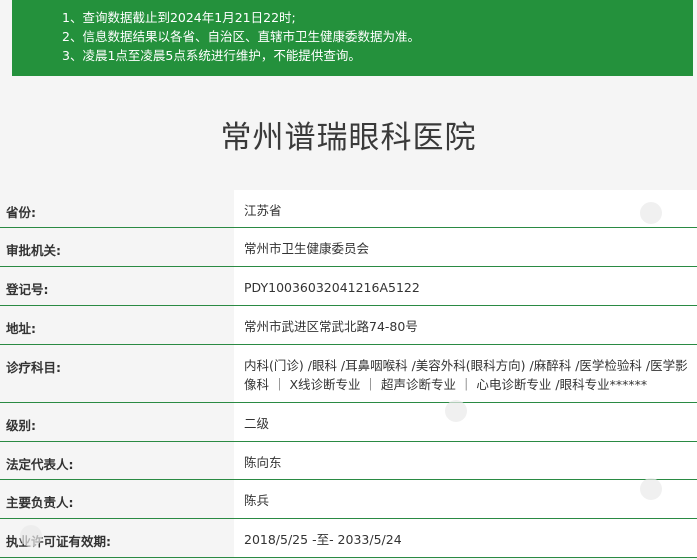  Describe the element at coordinates (117, 247) in the screenshot. I see `field-label: 审批机关:` at that location.